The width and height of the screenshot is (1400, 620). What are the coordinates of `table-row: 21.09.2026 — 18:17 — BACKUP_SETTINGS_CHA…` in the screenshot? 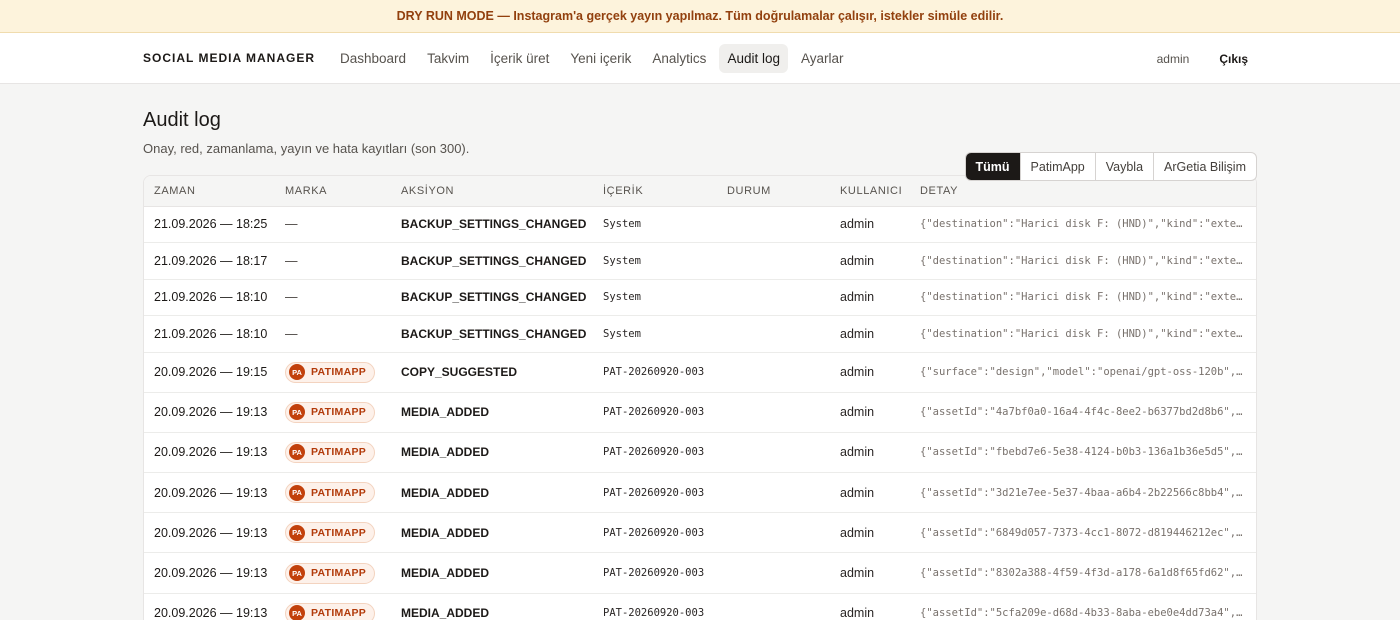 It's located at (700, 261).